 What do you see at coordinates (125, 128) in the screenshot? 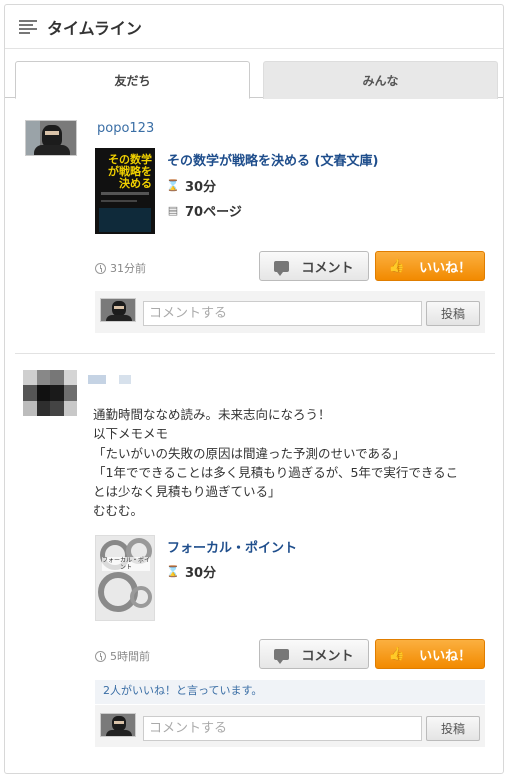
I see `username: popo123` at bounding box center [125, 128].